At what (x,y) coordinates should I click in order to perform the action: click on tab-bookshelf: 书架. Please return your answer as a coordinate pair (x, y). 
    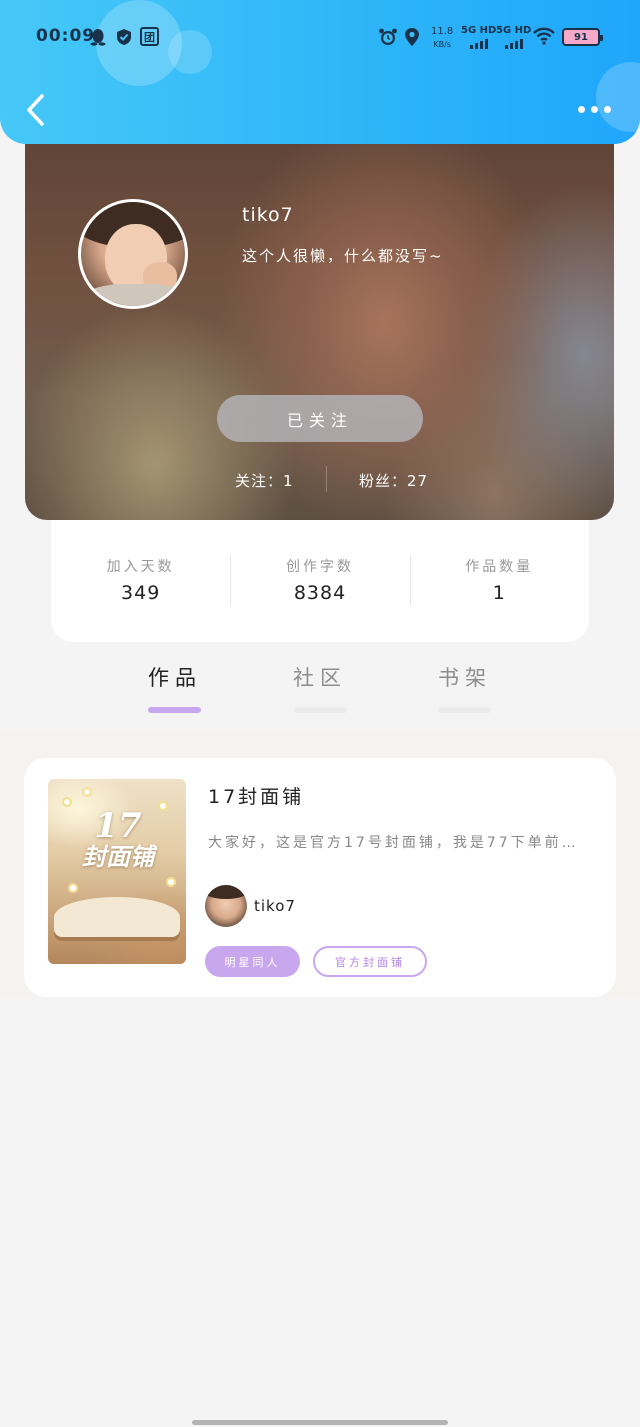
    Looking at the image, I should click on (465, 677).